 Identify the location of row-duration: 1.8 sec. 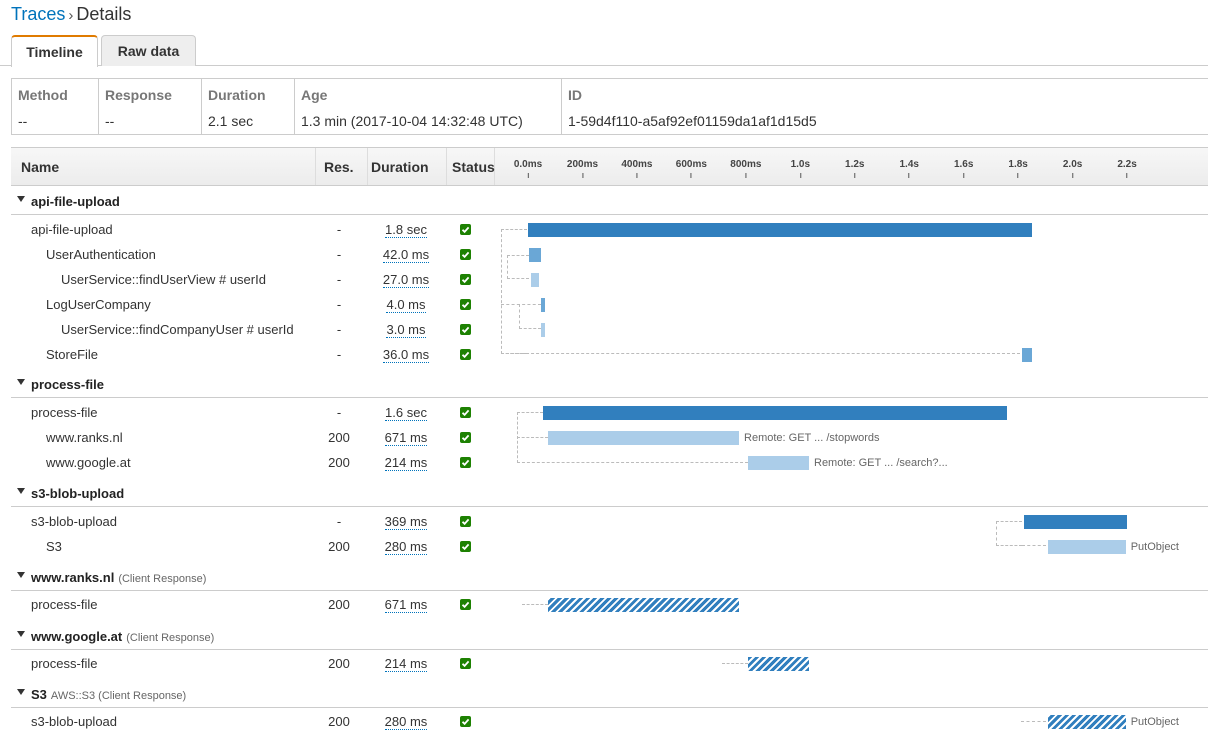
(406, 230).